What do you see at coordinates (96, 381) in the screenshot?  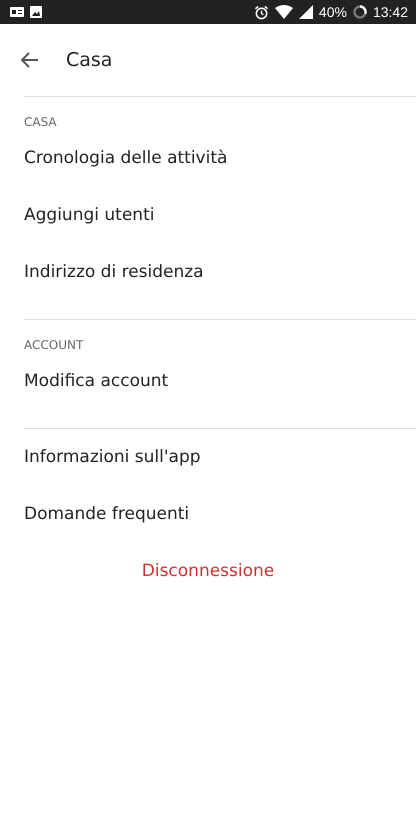 I see `menu-item: Modifica account` at bounding box center [96, 381].